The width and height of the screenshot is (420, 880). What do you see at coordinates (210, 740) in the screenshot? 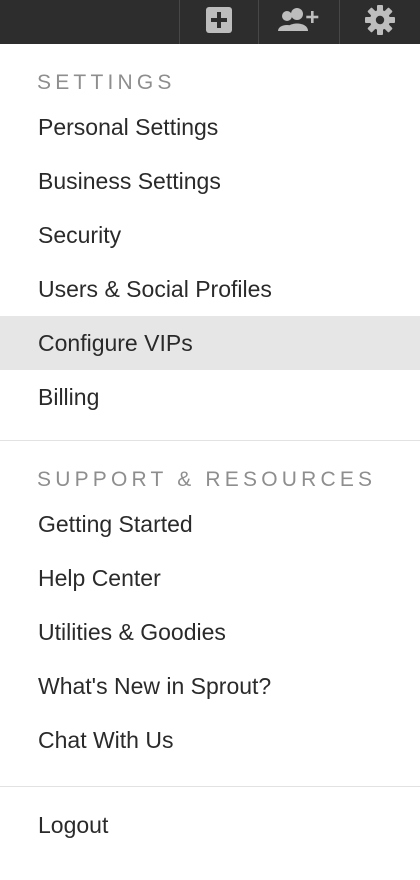
I see `menu-item-chat-with-us: Chat With Us` at bounding box center [210, 740].